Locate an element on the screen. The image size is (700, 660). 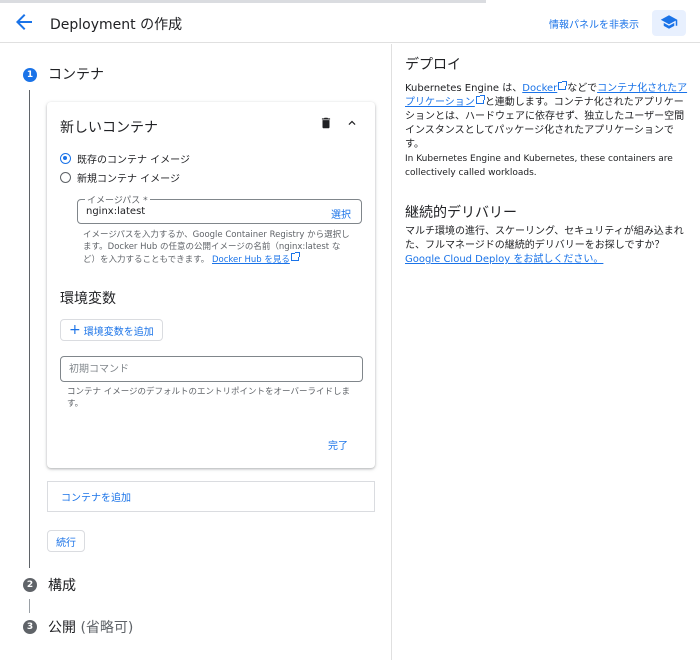
step-3-label: 公開 (省略可) is located at coordinates (90, 627).